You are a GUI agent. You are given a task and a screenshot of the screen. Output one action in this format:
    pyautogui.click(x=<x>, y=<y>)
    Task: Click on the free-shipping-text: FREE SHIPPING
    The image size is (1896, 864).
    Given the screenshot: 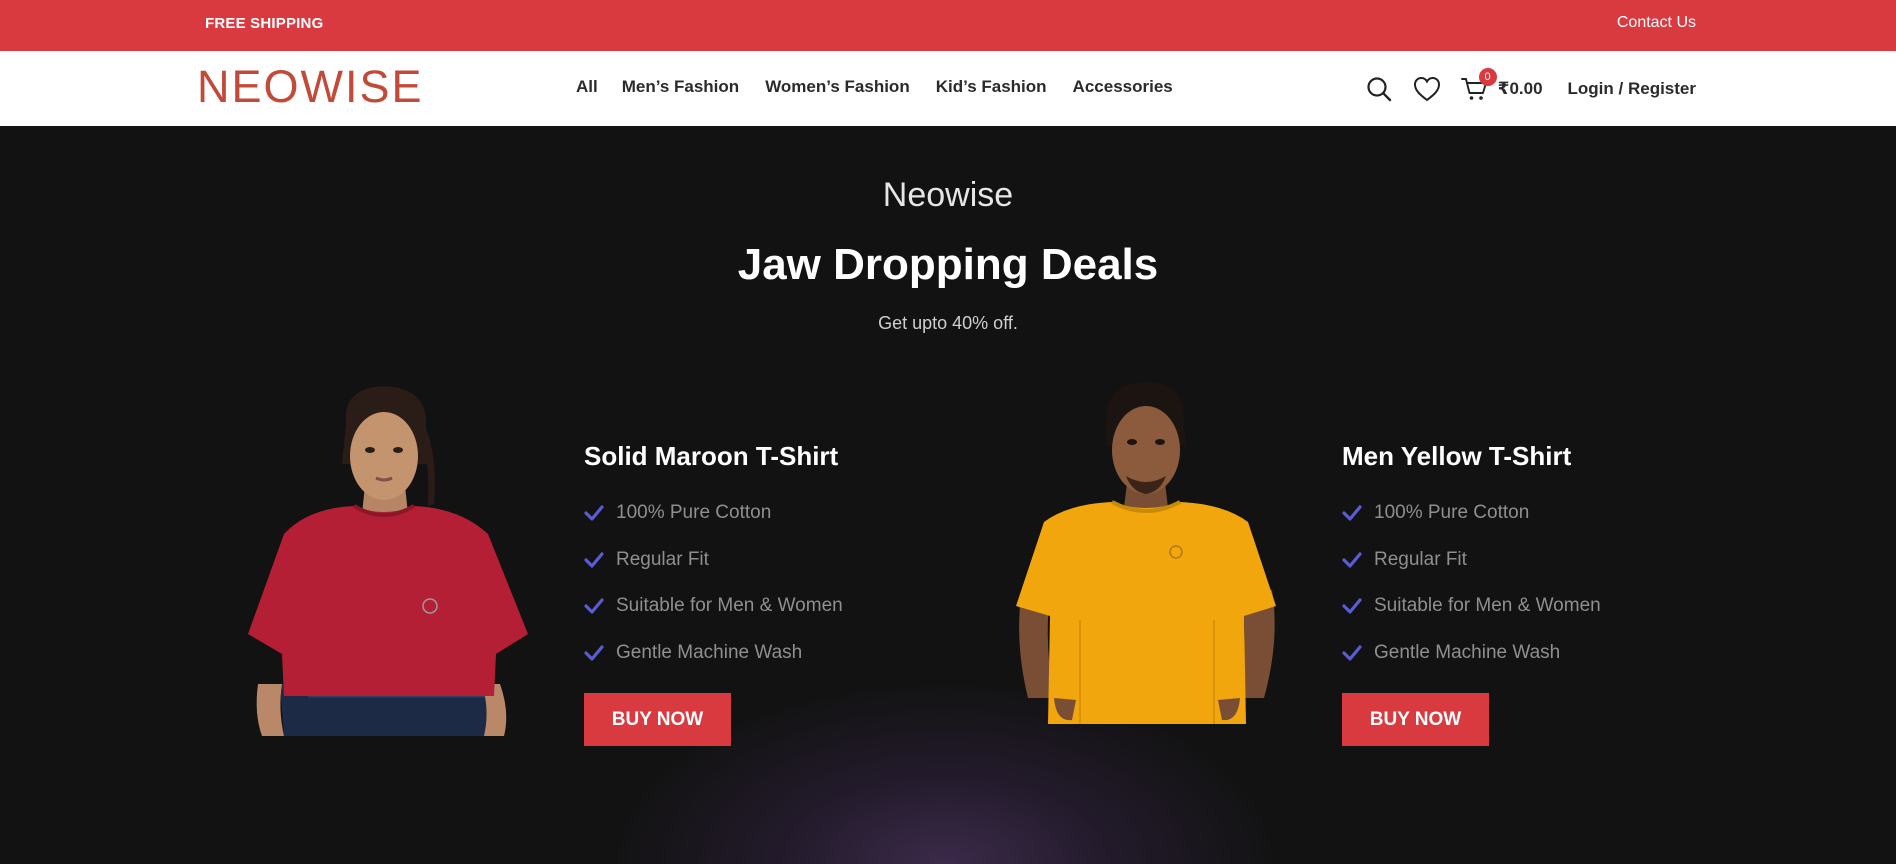 What is the action you would take?
    pyautogui.click(x=264, y=23)
    